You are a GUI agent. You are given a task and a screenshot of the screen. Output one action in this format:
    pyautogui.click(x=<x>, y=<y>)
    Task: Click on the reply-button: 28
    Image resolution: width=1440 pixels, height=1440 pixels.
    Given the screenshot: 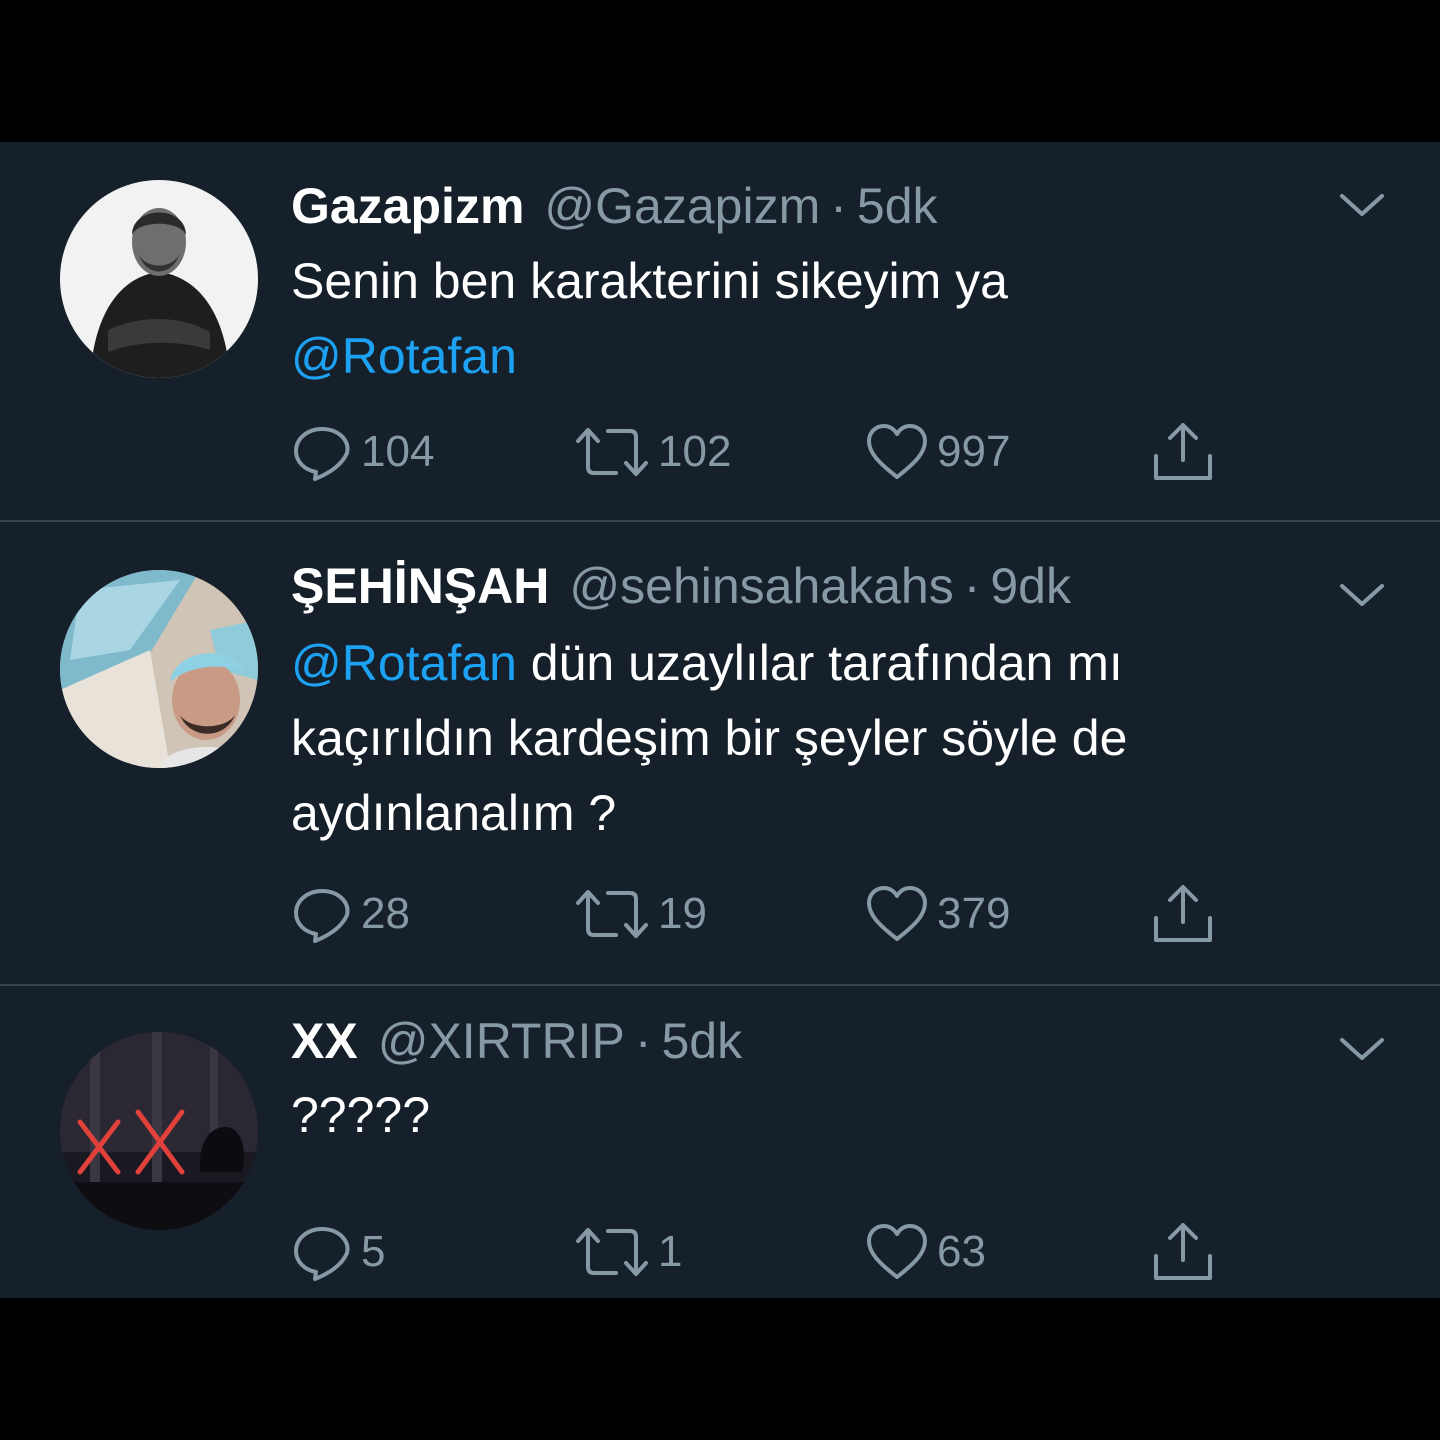 What is the action you would take?
    pyautogui.click(x=350, y=914)
    